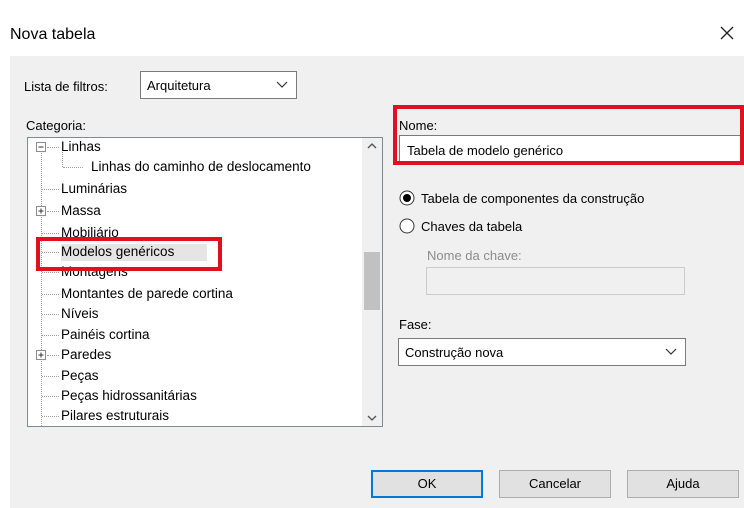 This screenshot has width=744, height=508. What do you see at coordinates (532, 198) in the screenshot?
I see `radio-building-components-label: Tabela de componentes da construção` at bounding box center [532, 198].